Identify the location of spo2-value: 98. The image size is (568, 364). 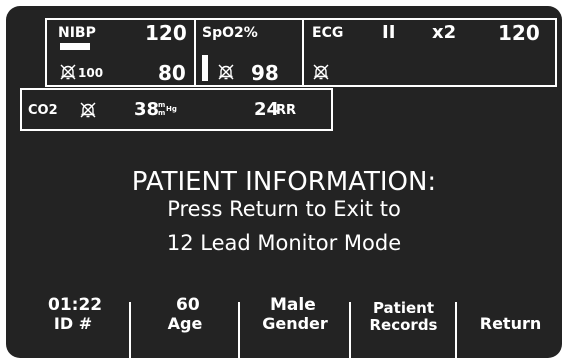
(265, 73).